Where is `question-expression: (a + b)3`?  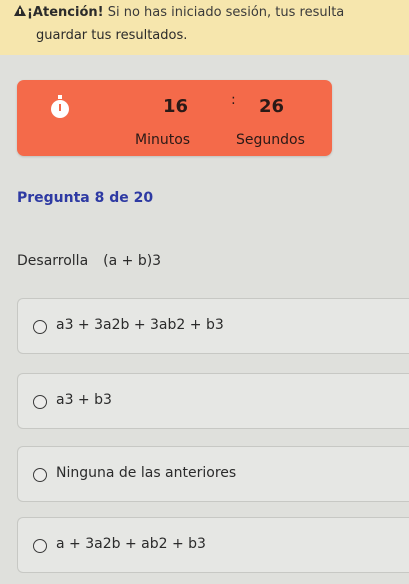
question-expression: (a + b)3 is located at coordinates (132, 261).